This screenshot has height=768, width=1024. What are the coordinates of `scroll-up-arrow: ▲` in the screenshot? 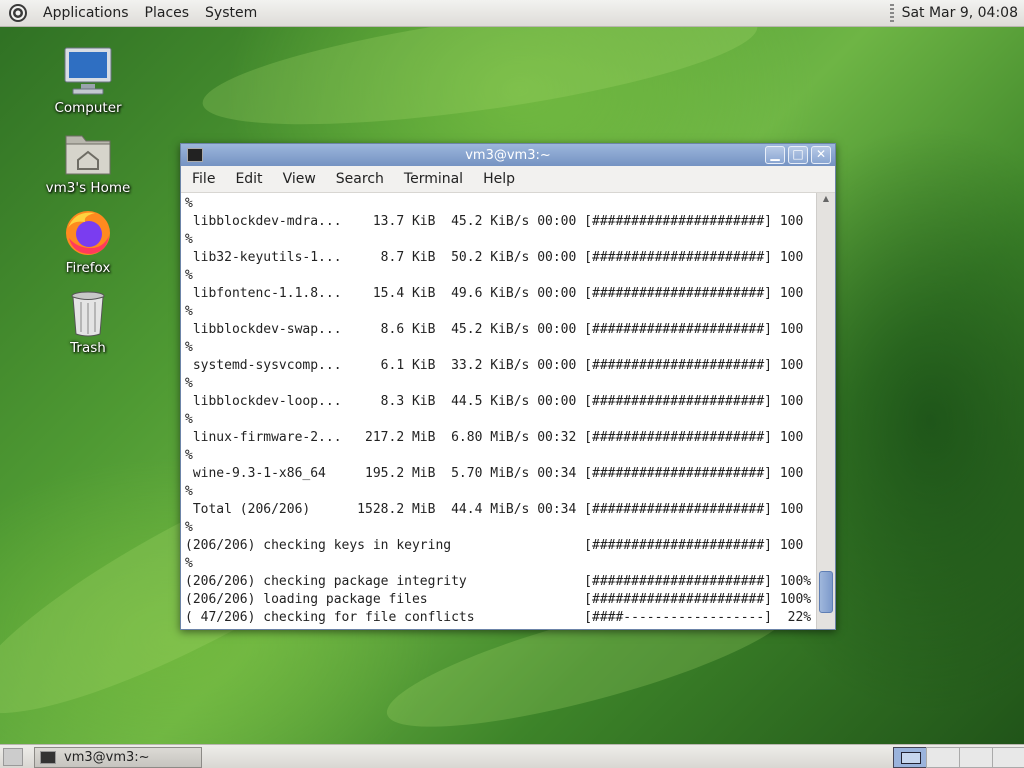 It's located at (826, 199).